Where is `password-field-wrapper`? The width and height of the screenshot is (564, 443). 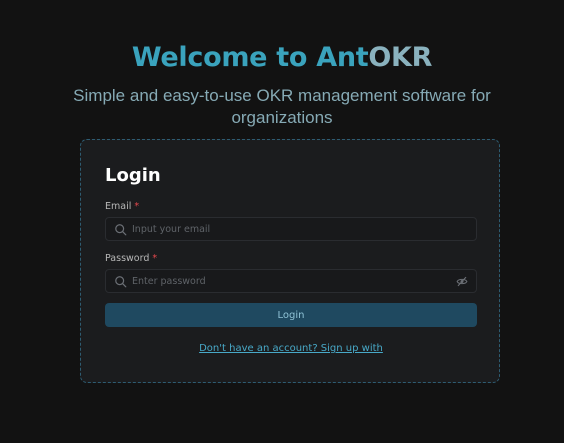
password-field-wrapper is located at coordinates (291, 281).